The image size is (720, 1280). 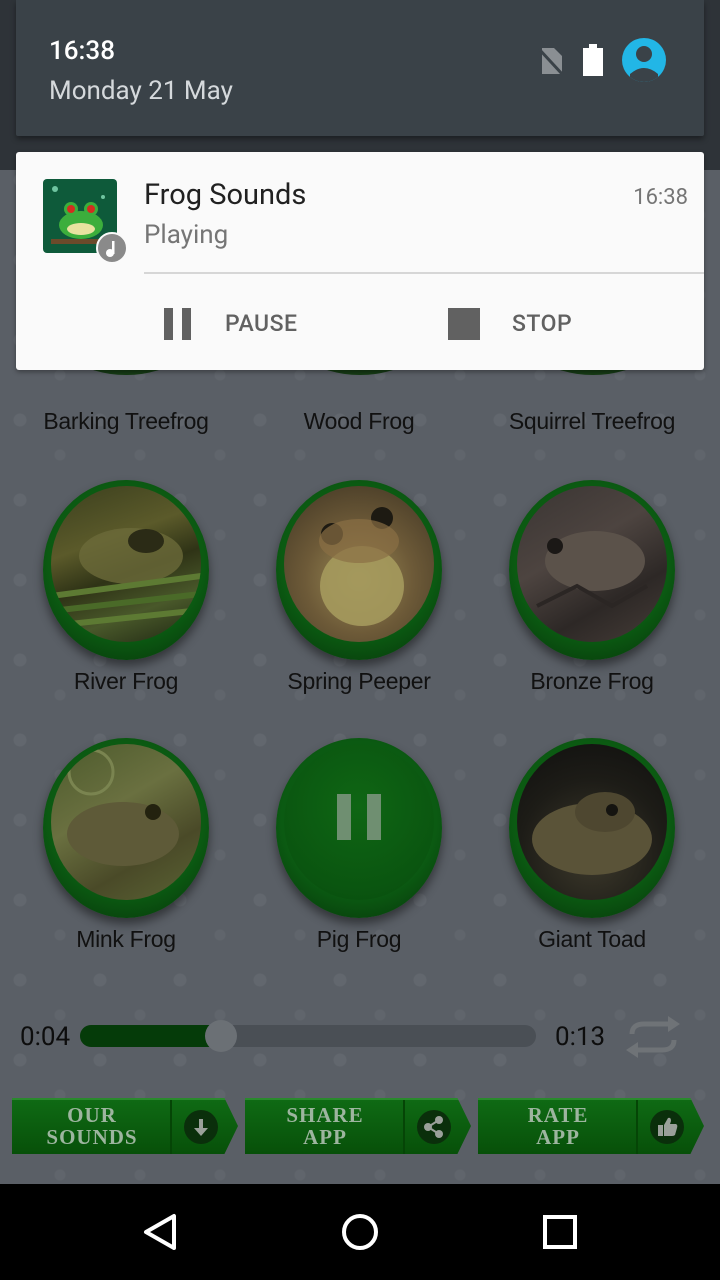 What do you see at coordinates (82, 51) in the screenshot?
I see `clock: 16:38` at bounding box center [82, 51].